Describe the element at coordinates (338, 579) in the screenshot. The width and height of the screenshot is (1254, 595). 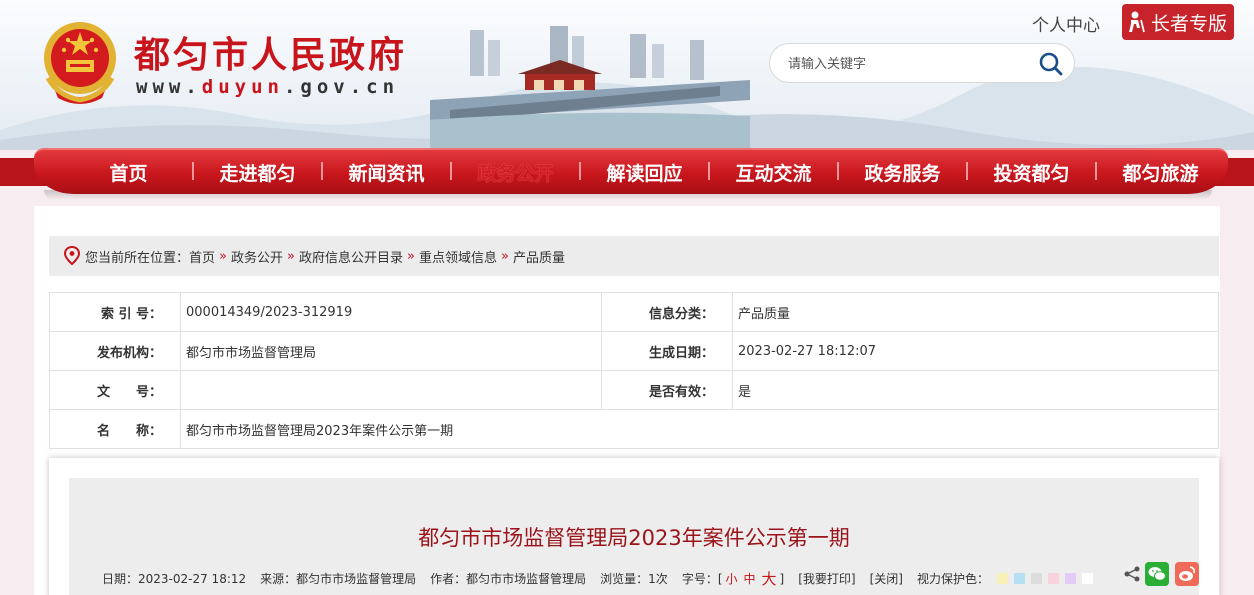
I see `article-source: 来源：都匀市市场监督管理局` at that location.